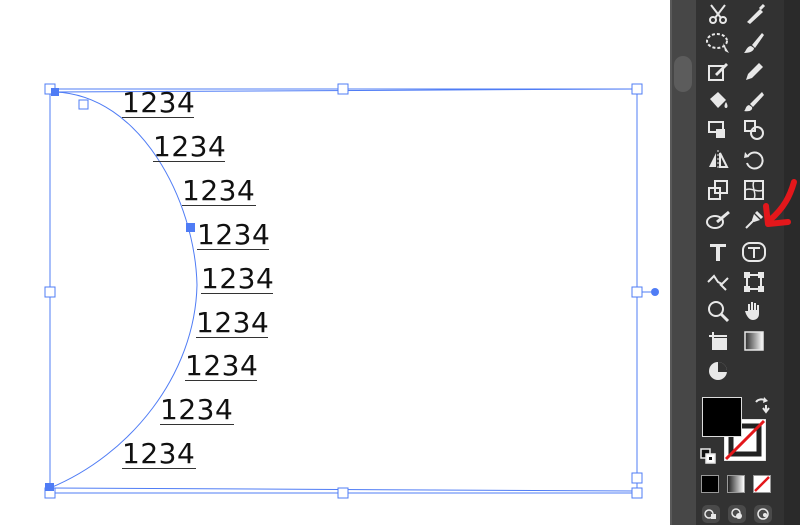 The width and height of the screenshot is (800, 525). I want to click on touch-type-icon, so click(754, 252).